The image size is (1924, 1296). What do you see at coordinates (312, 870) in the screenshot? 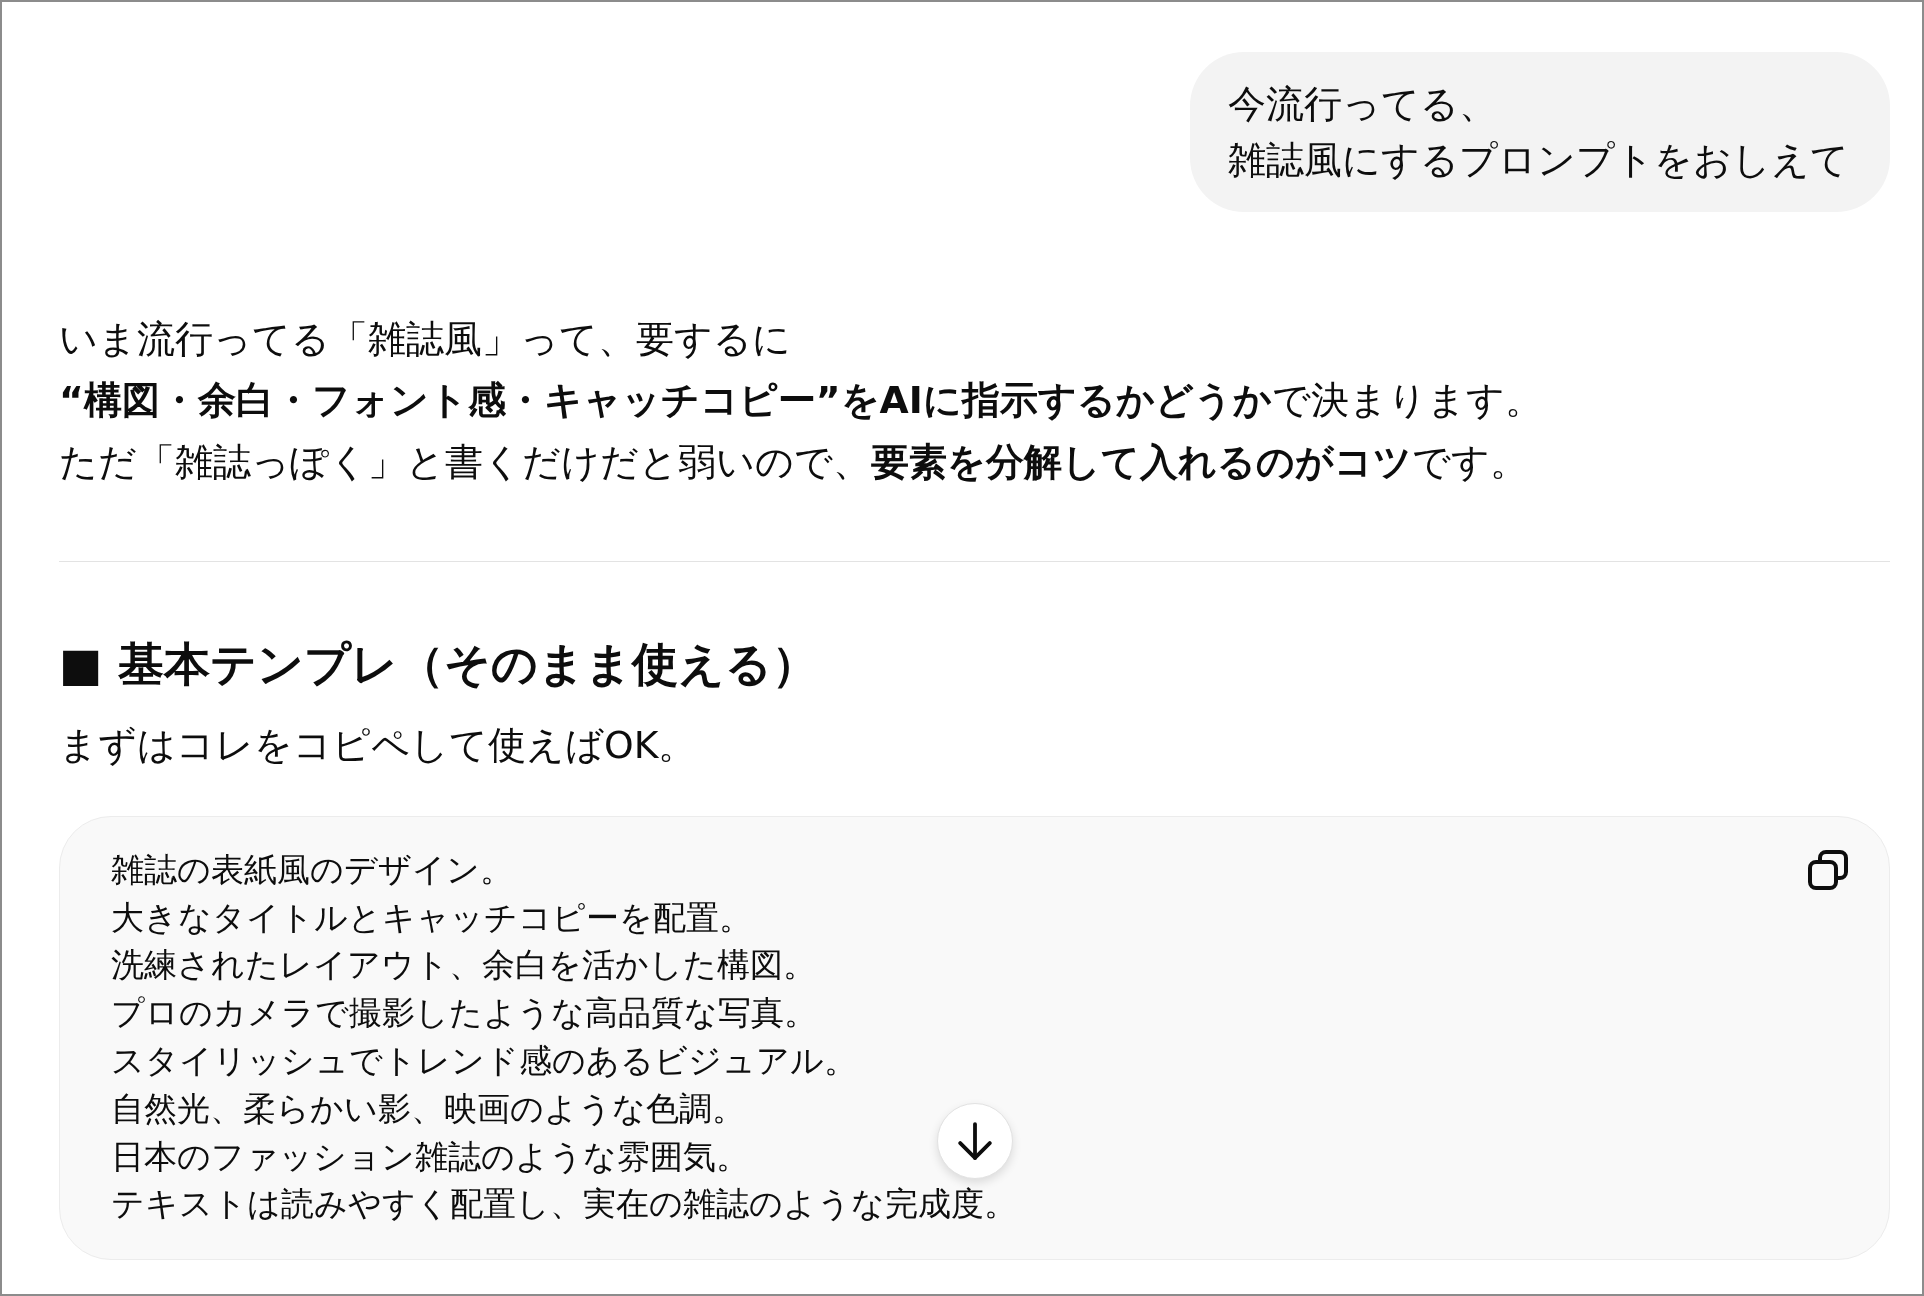
I see `prompt-line: 雑誌の表紙風のデザイン。` at bounding box center [312, 870].